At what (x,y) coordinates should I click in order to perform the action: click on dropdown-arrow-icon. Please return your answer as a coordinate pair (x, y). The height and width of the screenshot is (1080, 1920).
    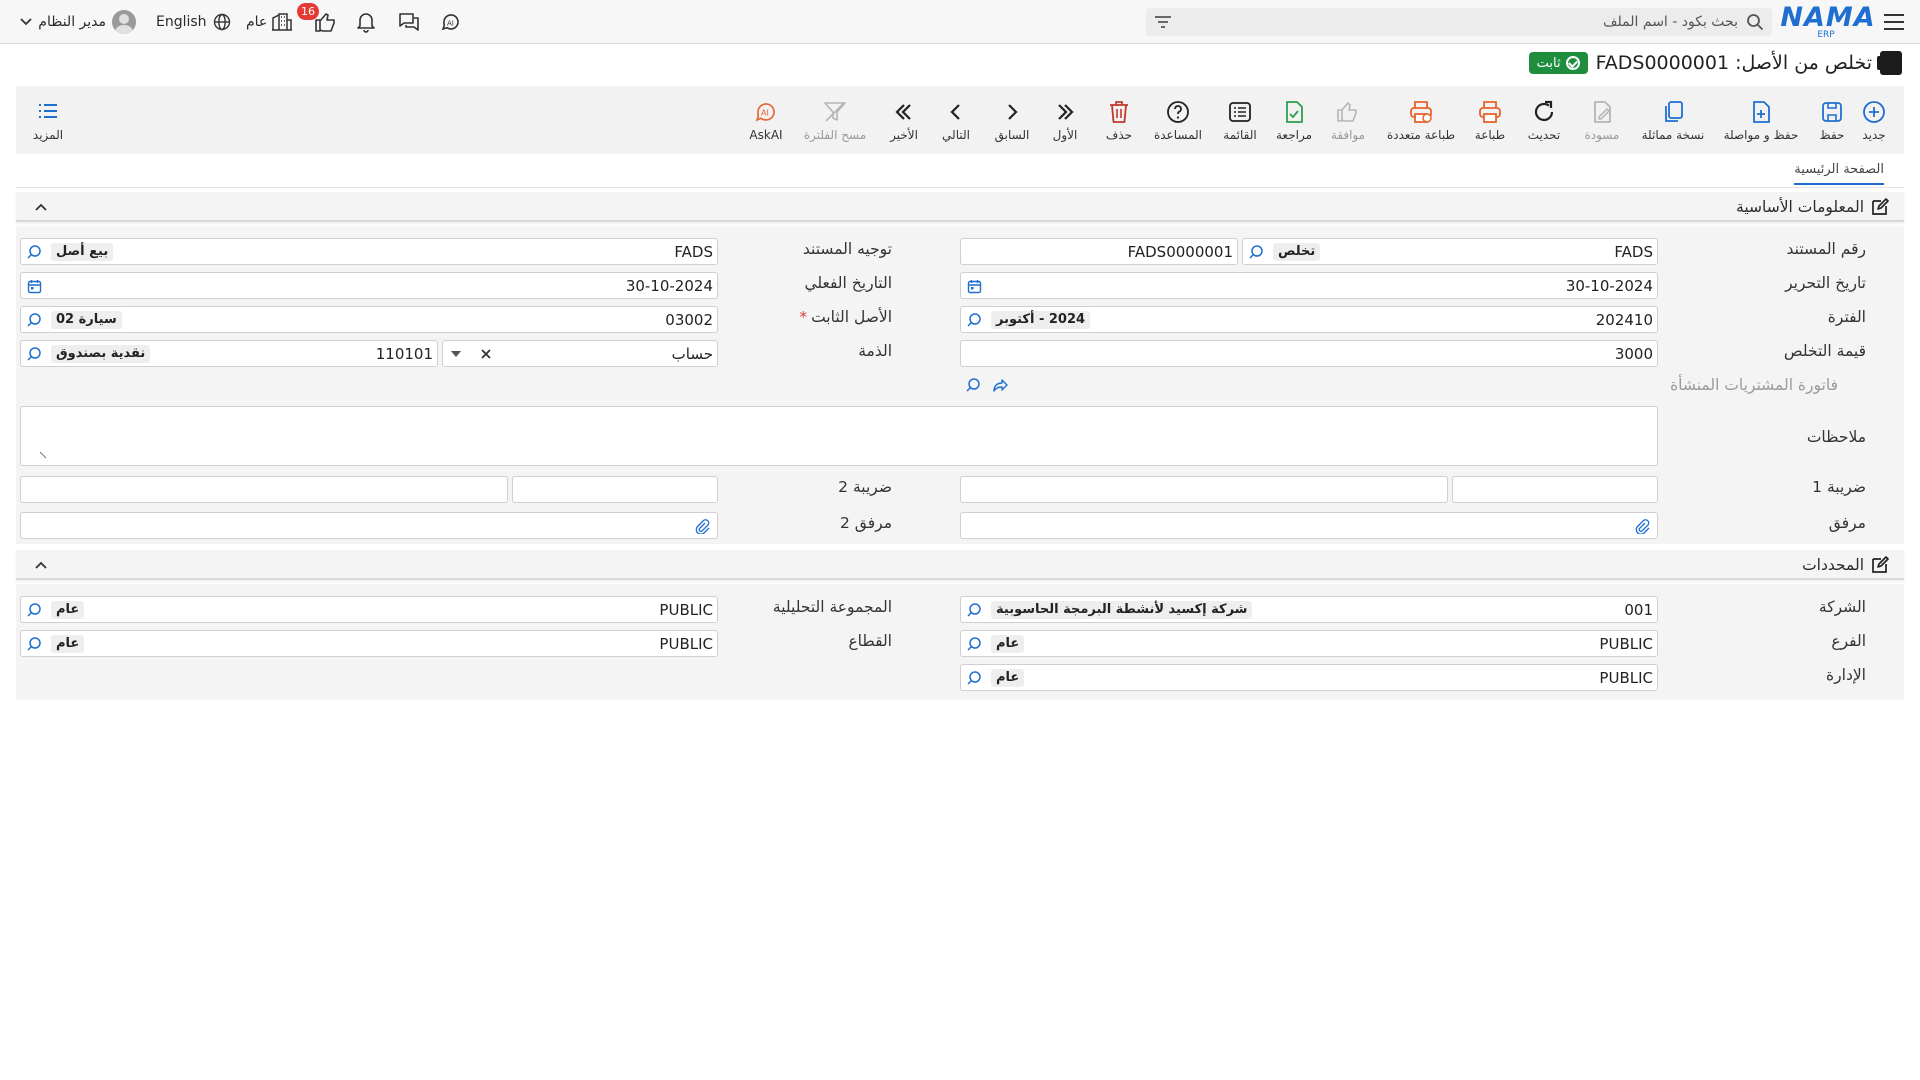
    Looking at the image, I should click on (456, 354).